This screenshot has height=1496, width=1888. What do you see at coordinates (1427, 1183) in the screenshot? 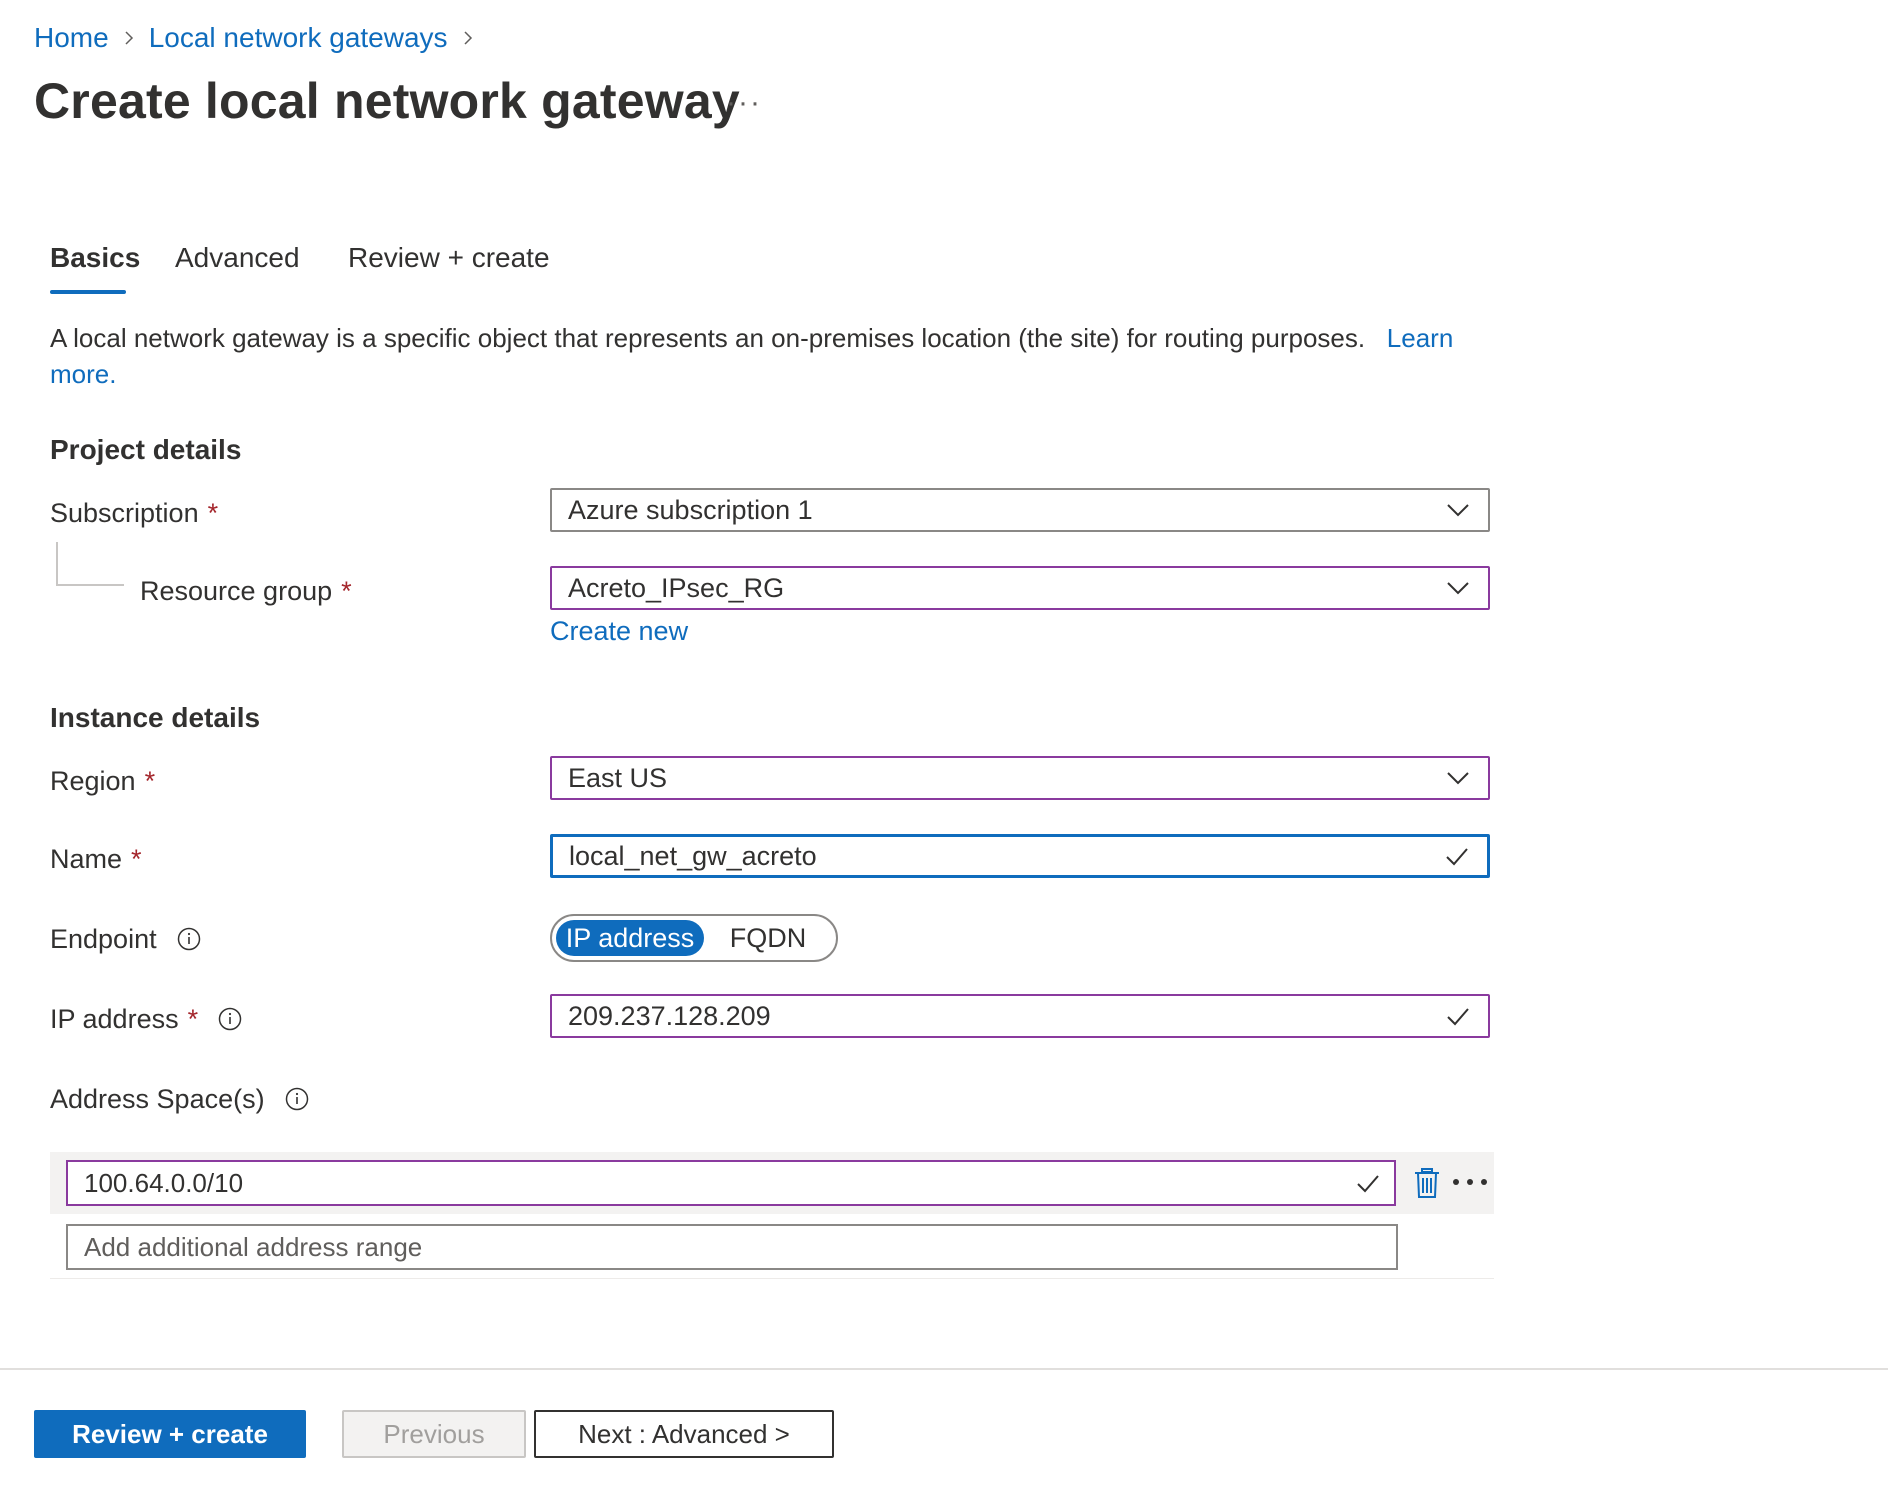
I see `delete-trash-icon` at bounding box center [1427, 1183].